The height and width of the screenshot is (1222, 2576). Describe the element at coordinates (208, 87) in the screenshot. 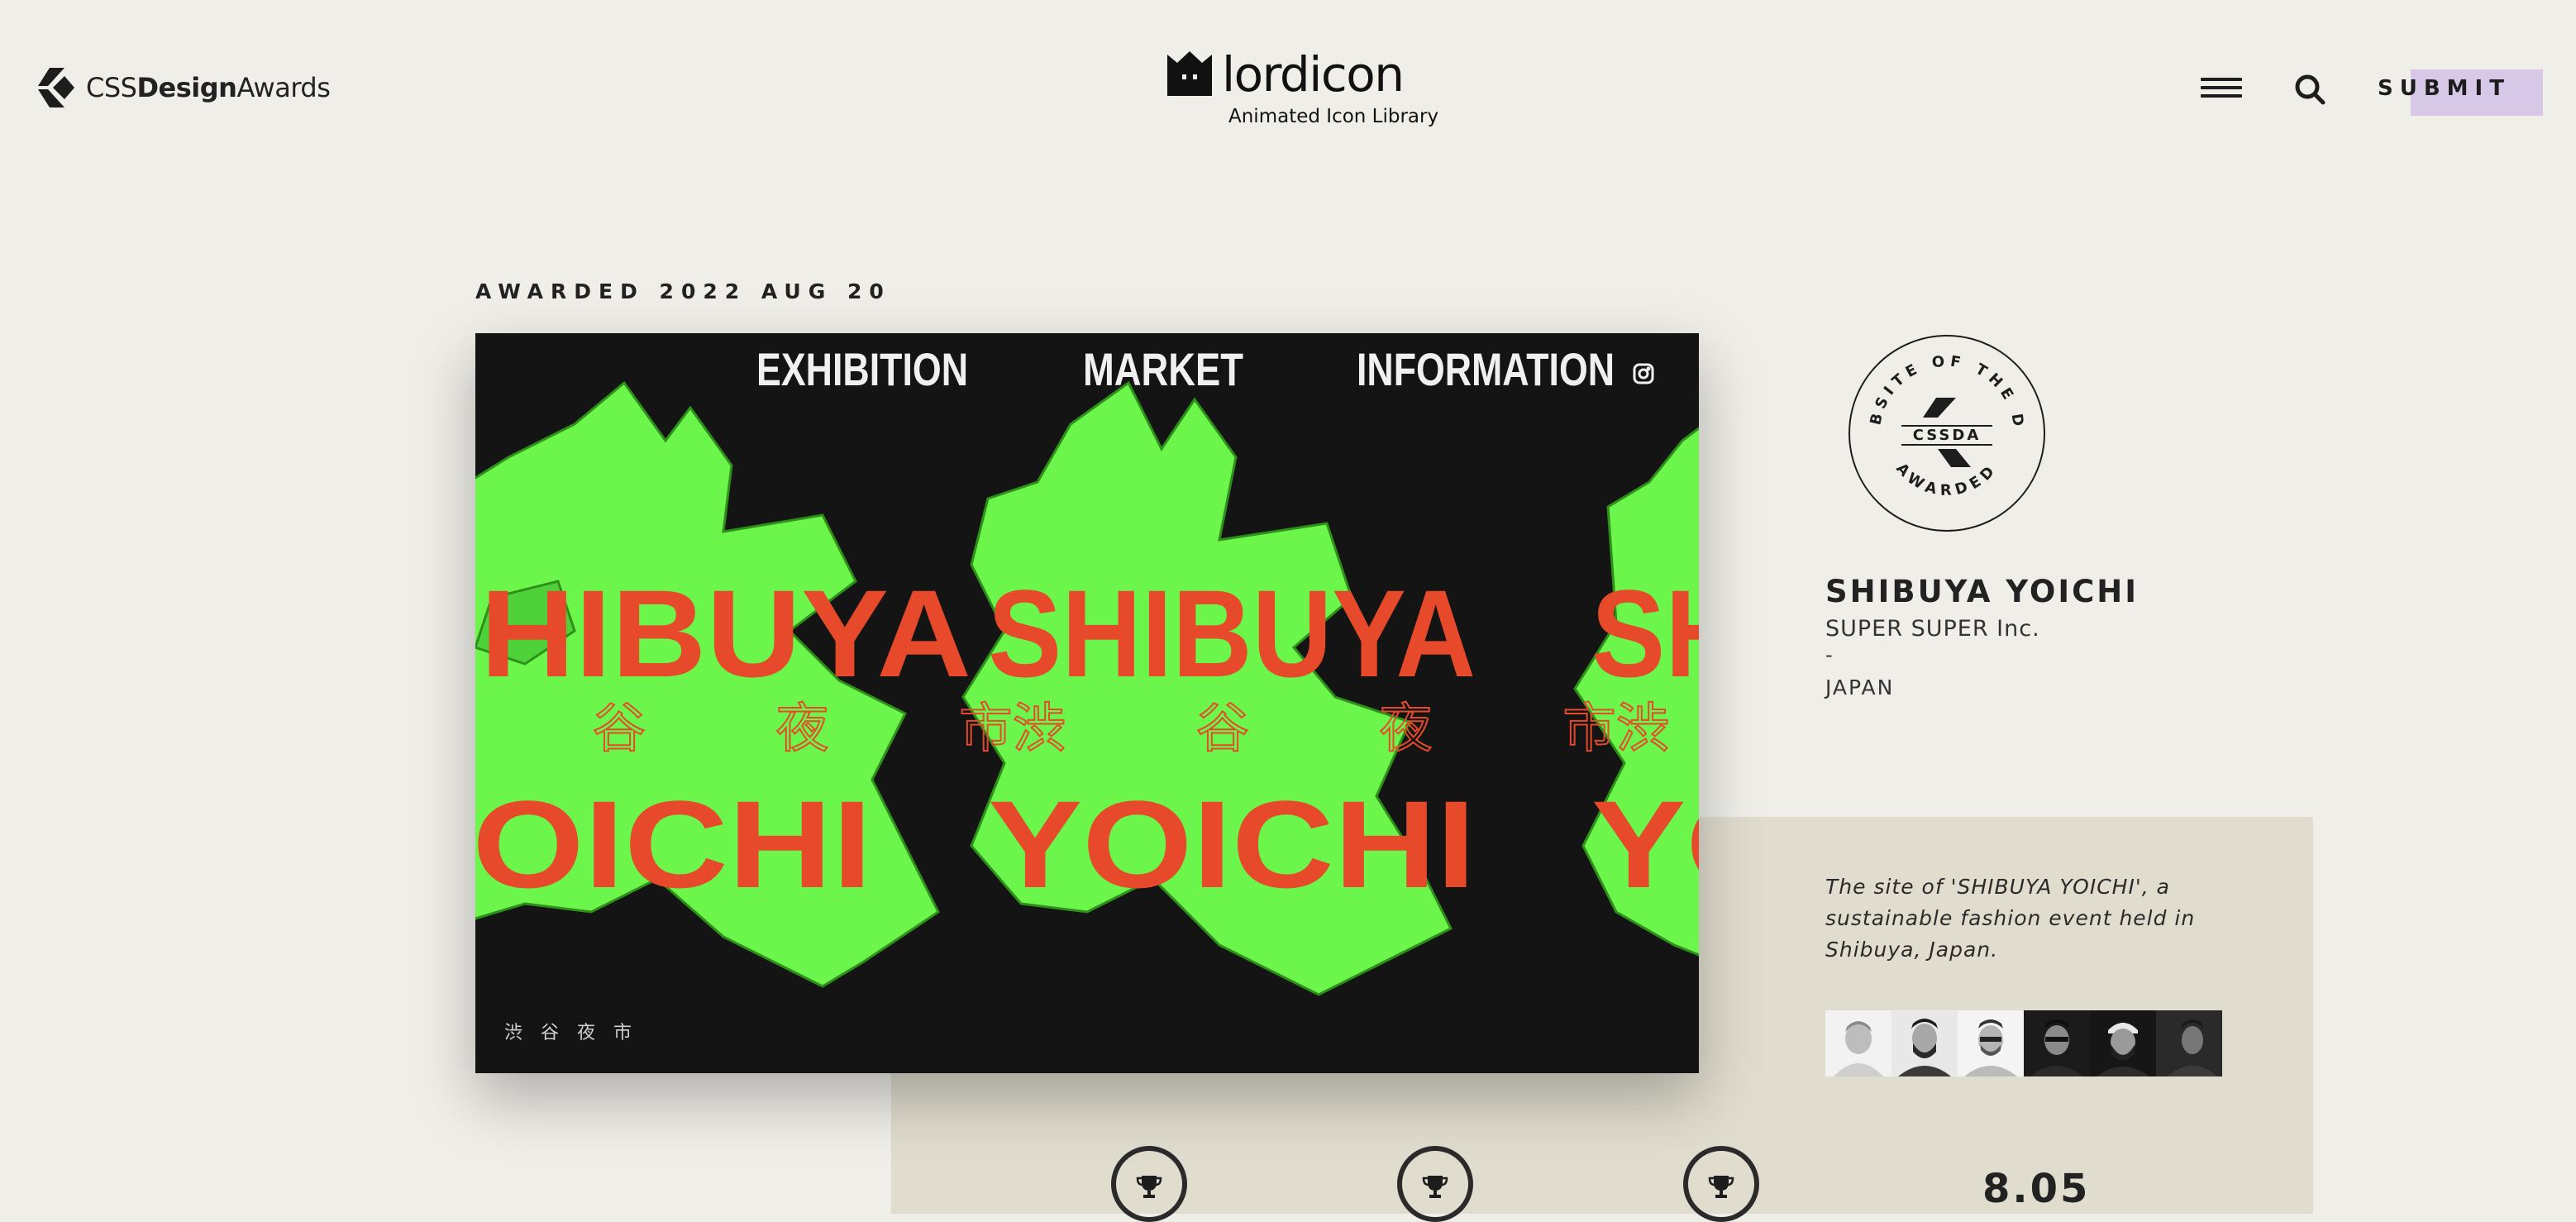

I see `cssda-logo-text: CSSDesignAwards` at that location.